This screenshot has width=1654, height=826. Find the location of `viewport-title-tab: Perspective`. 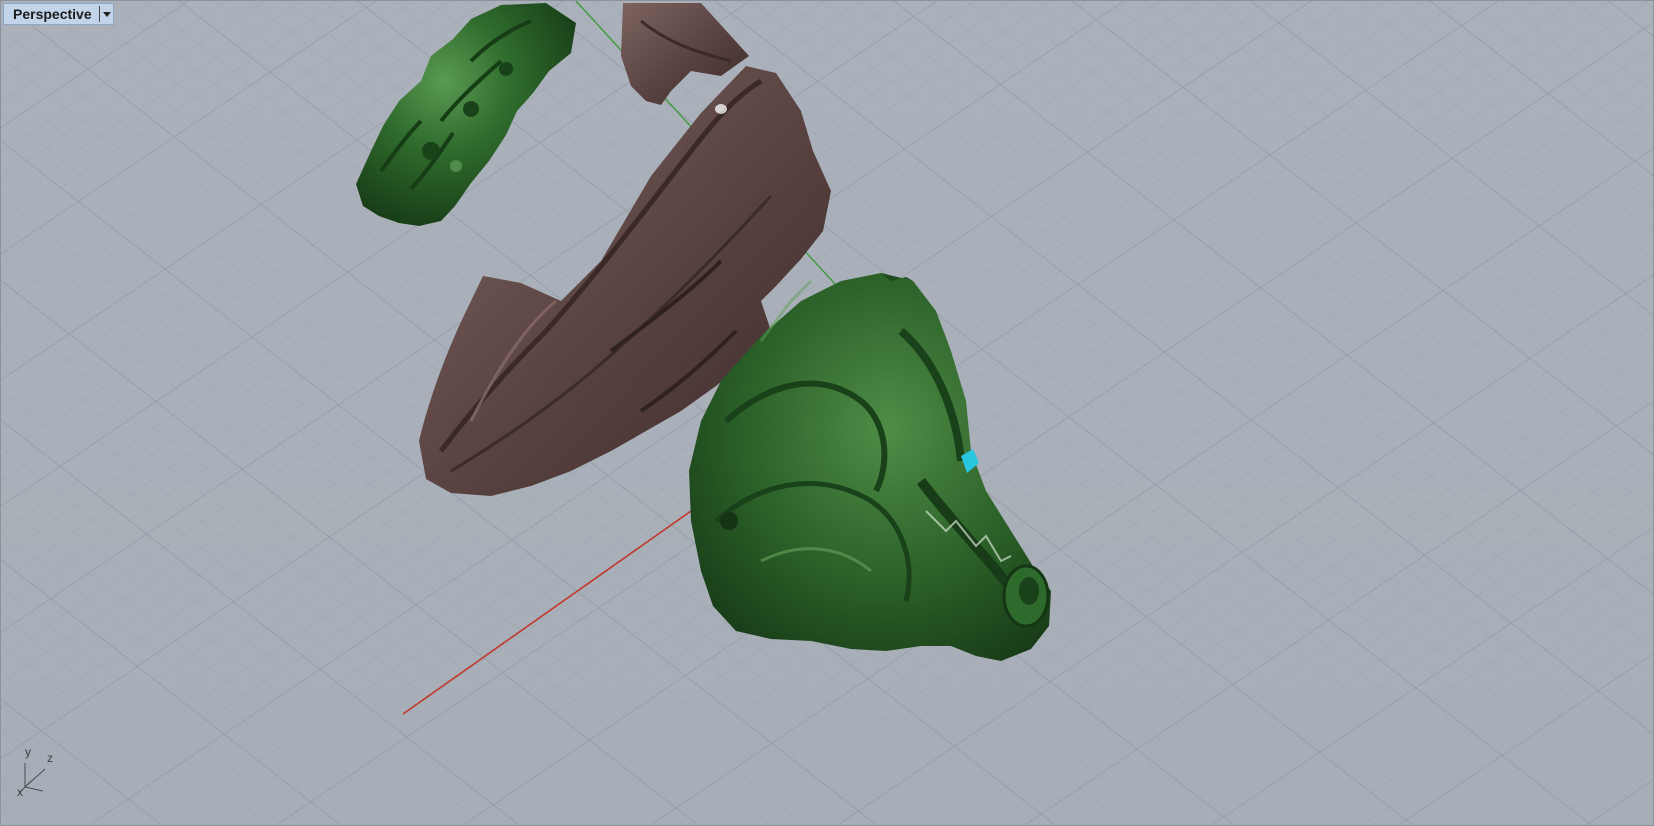

viewport-title-tab: Perspective is located at coordinates (58, 14).